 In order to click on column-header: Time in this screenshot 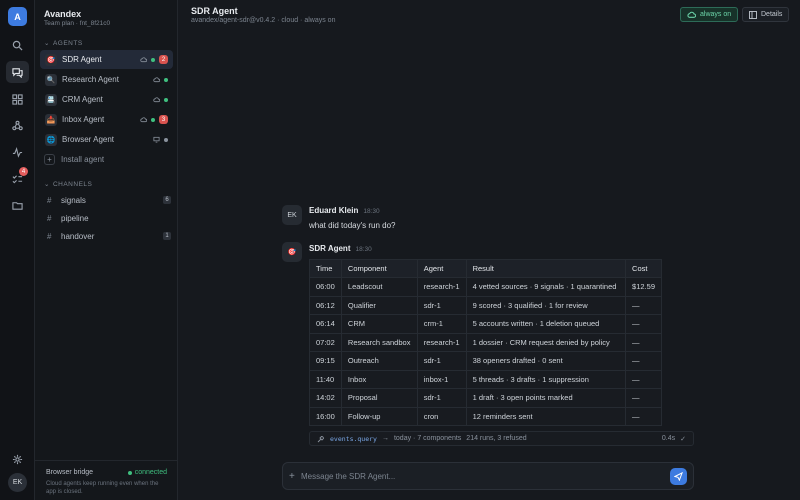, I will do `click(325, 268)`.